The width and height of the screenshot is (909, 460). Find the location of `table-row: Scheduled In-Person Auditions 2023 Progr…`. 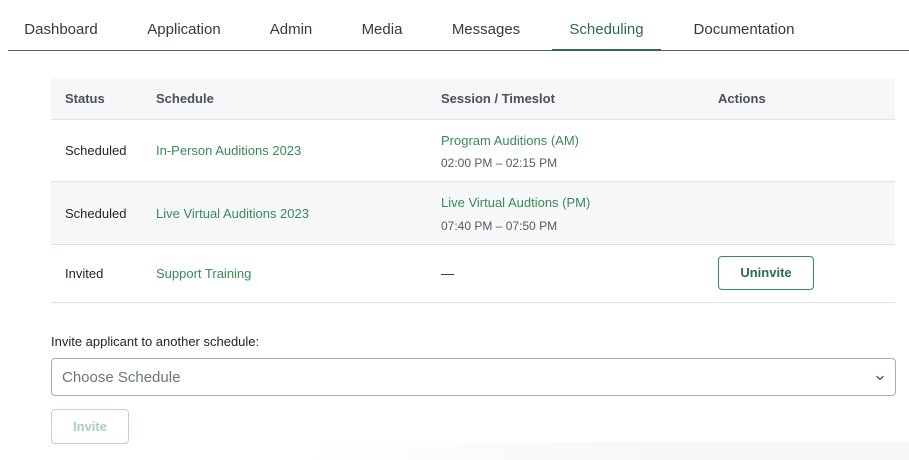

table-row: Scheduled In-Person Auditions 2023 Progr… is located at coordinates (473, 151).